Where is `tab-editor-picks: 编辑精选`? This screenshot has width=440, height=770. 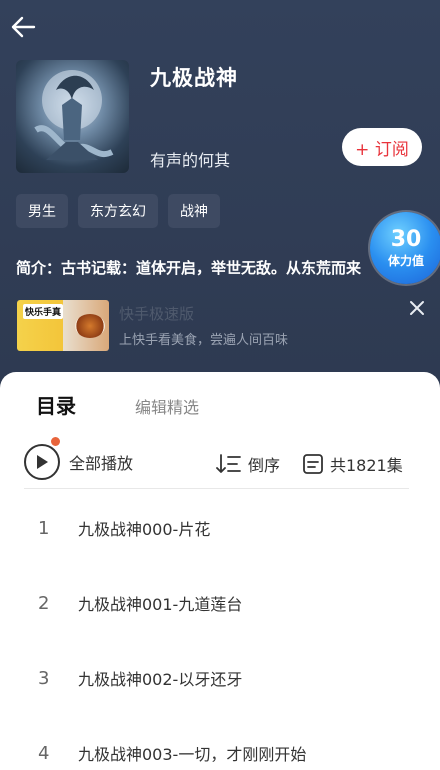
tab-editor-picks: 编辑精选 is located at coordinates (167, 406).